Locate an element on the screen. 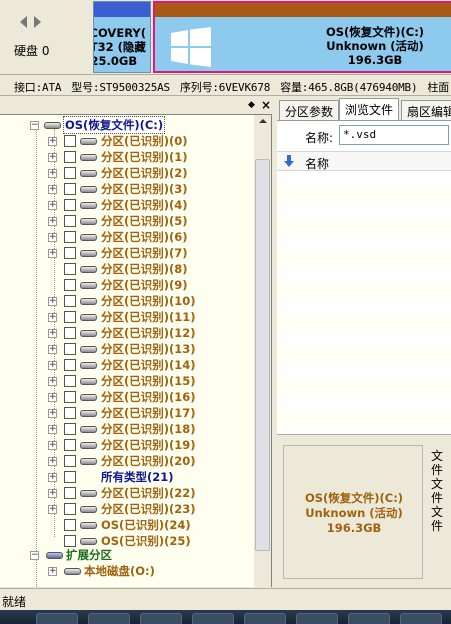  tab-partition-params: 分区参数 is located at coordinates (309, 110).